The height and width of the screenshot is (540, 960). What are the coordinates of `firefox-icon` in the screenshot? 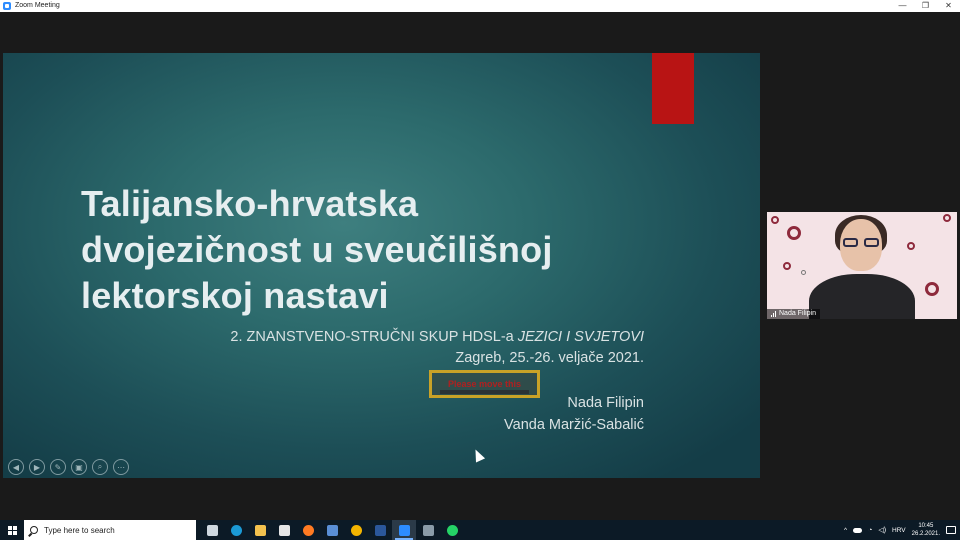 It's located at (308, 530).